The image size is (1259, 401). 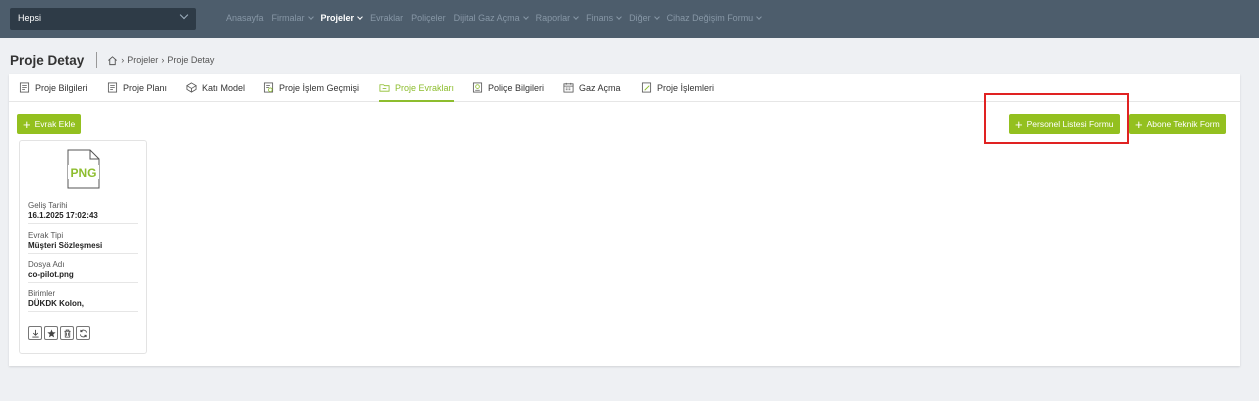 What do you see at coordinates (337, 18) in the screenshot?
I see `nav-label: Projeler` at bounding box center [337, 18].